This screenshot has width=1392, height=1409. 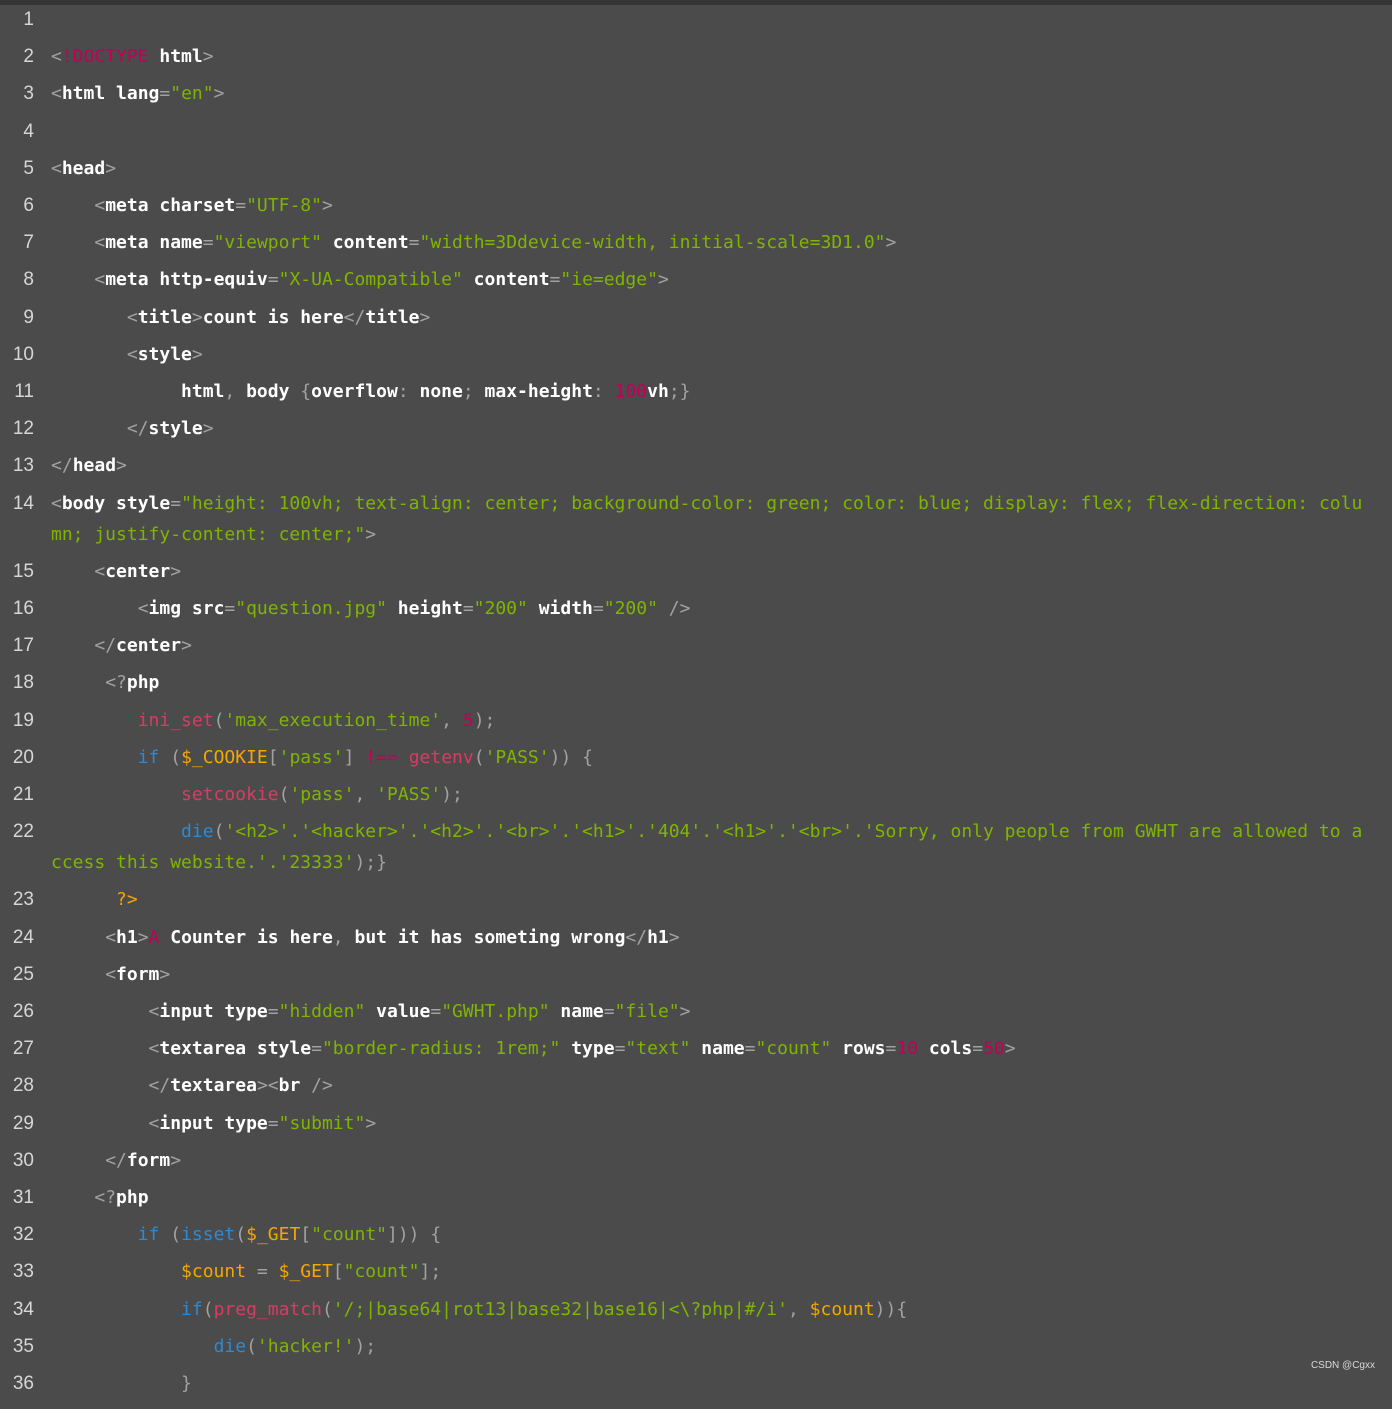 I want to click on code-line: 13</head>, so click(x=696, y=472).